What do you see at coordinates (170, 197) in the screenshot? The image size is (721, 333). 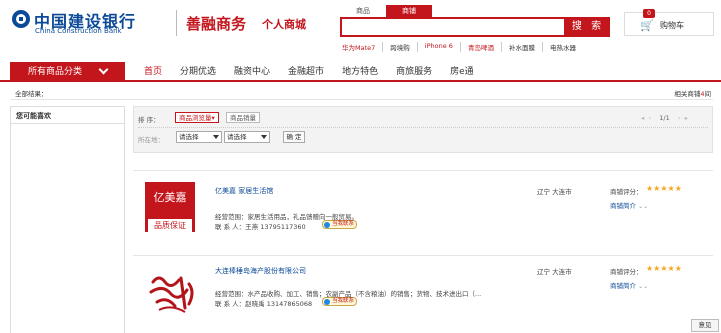 I see `shop-logo-text: 亿美嘉` at bounding box center [170, 197].